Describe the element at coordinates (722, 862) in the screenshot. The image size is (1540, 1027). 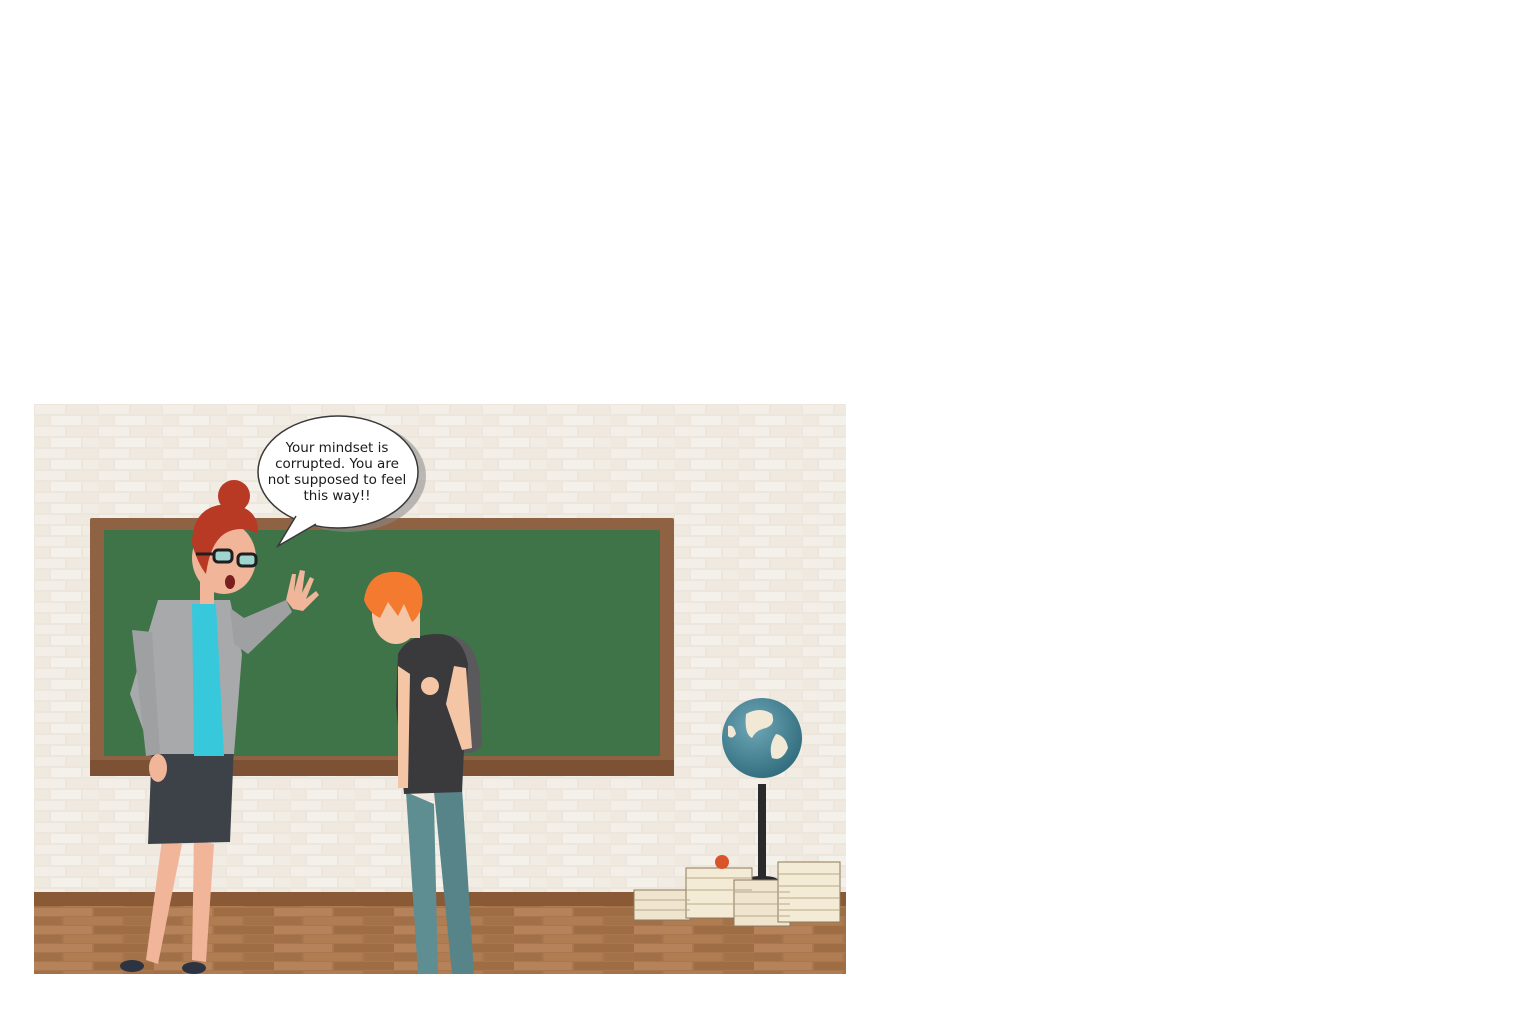
I see `apple` at that location.